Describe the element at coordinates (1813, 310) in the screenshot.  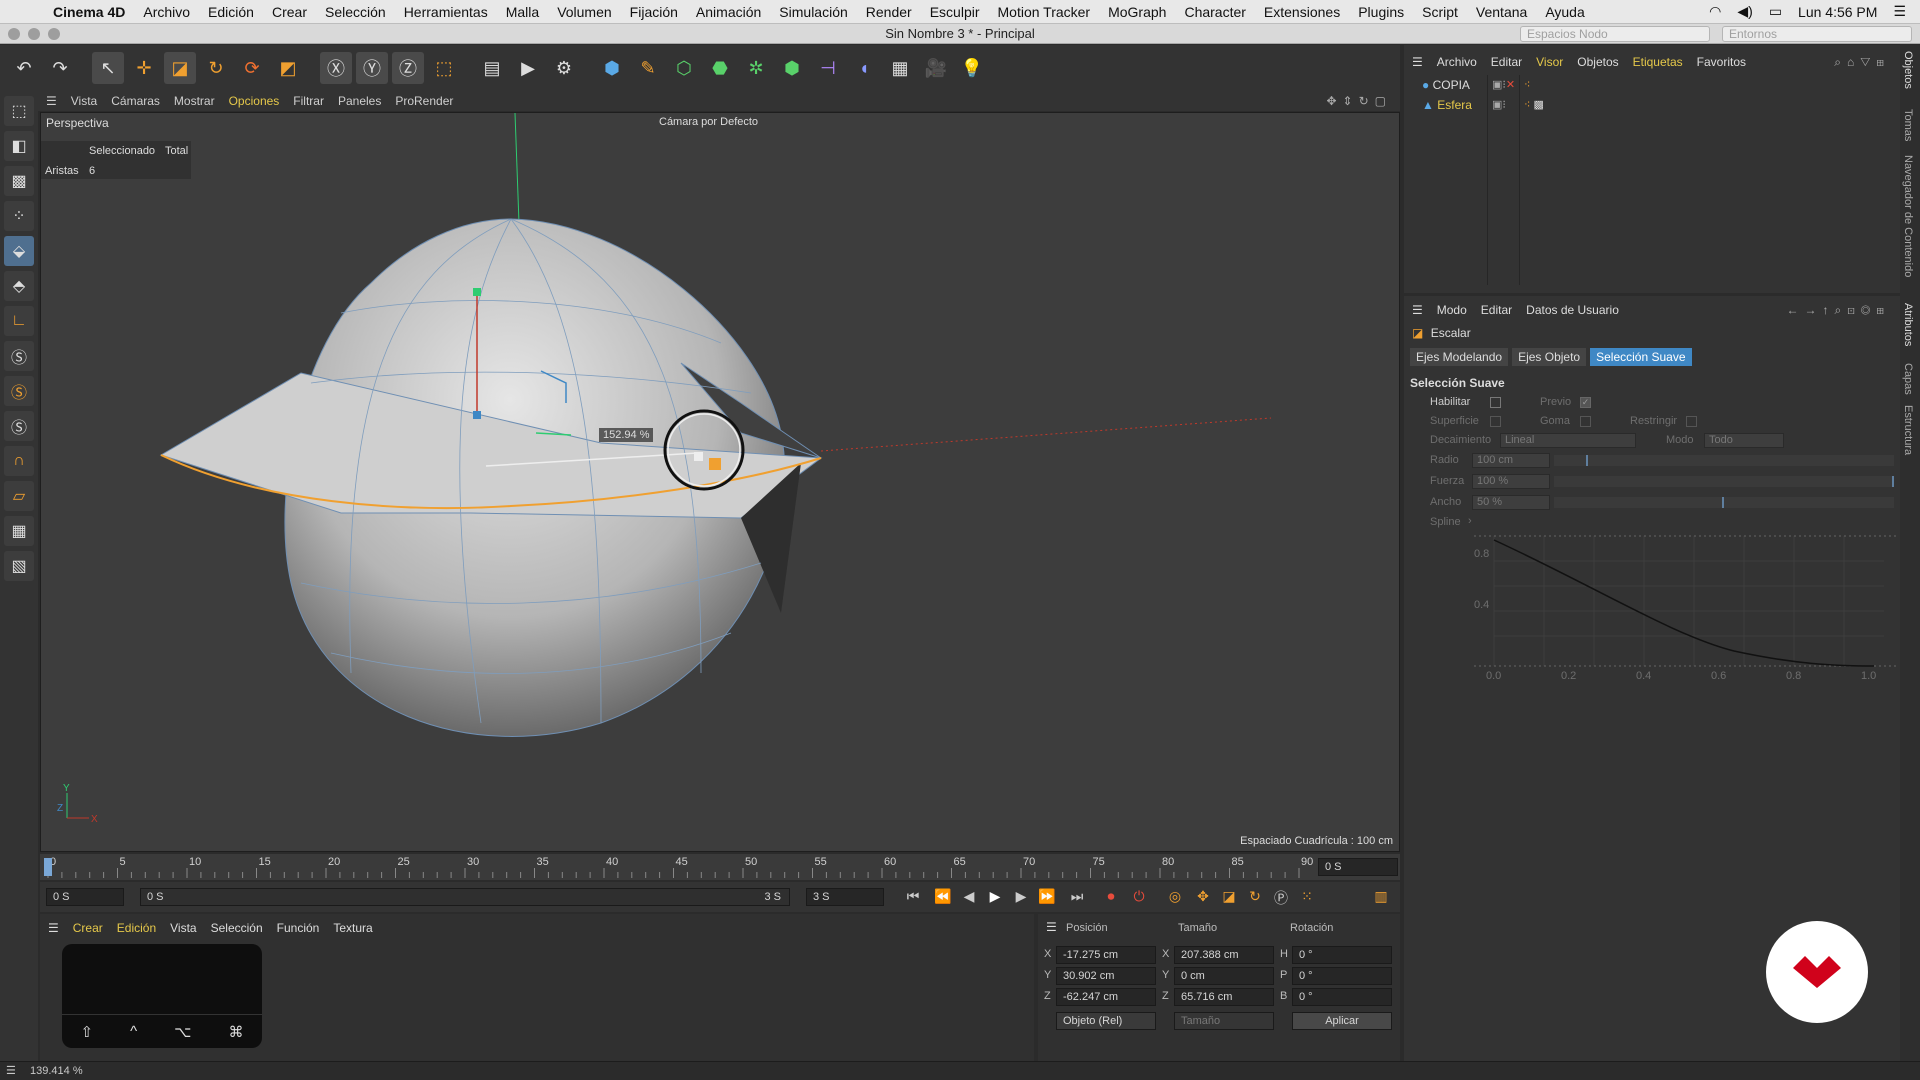
I see `forward-arrow-icon: →` at that location.